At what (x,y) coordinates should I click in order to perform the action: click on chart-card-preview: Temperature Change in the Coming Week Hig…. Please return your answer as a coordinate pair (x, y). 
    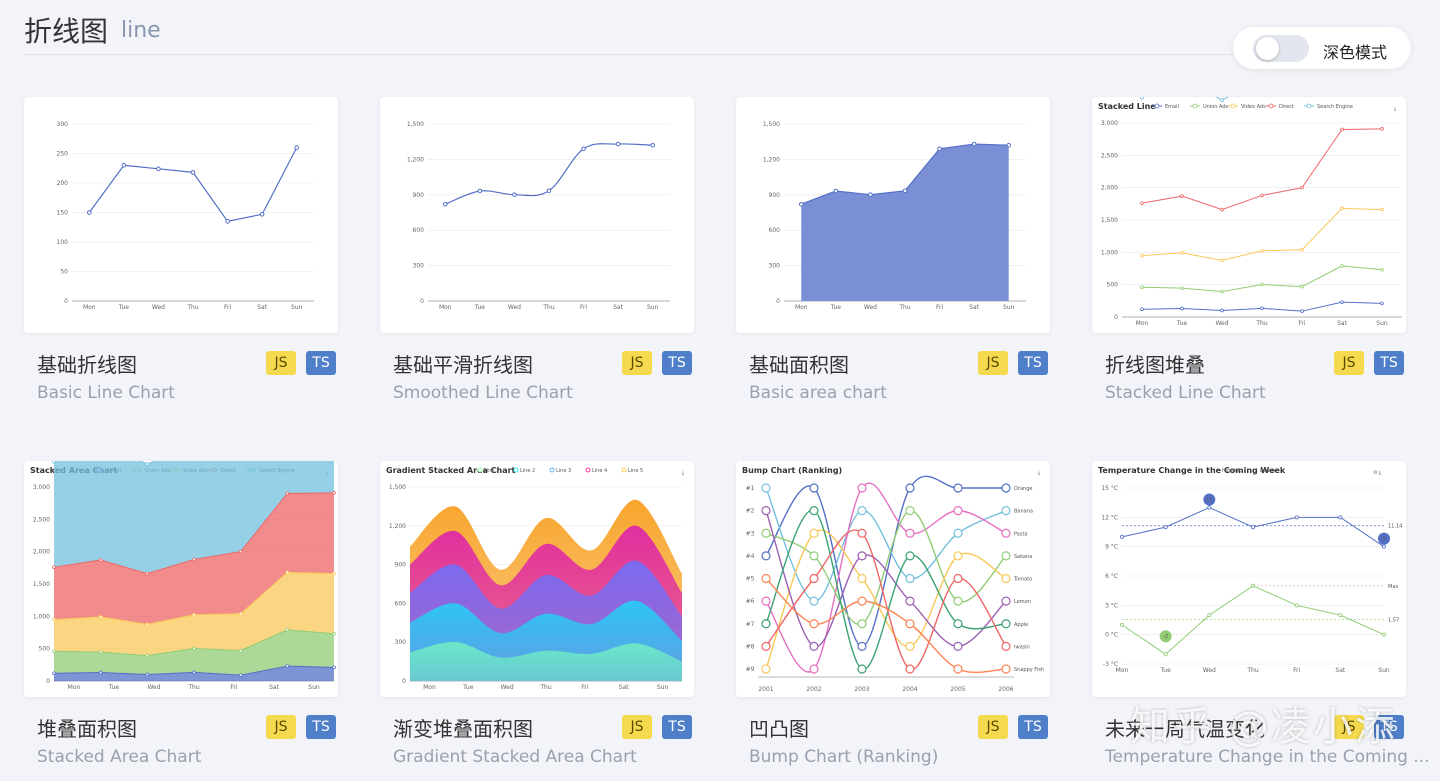
    Looking at the image, I should click on (1249, 579).